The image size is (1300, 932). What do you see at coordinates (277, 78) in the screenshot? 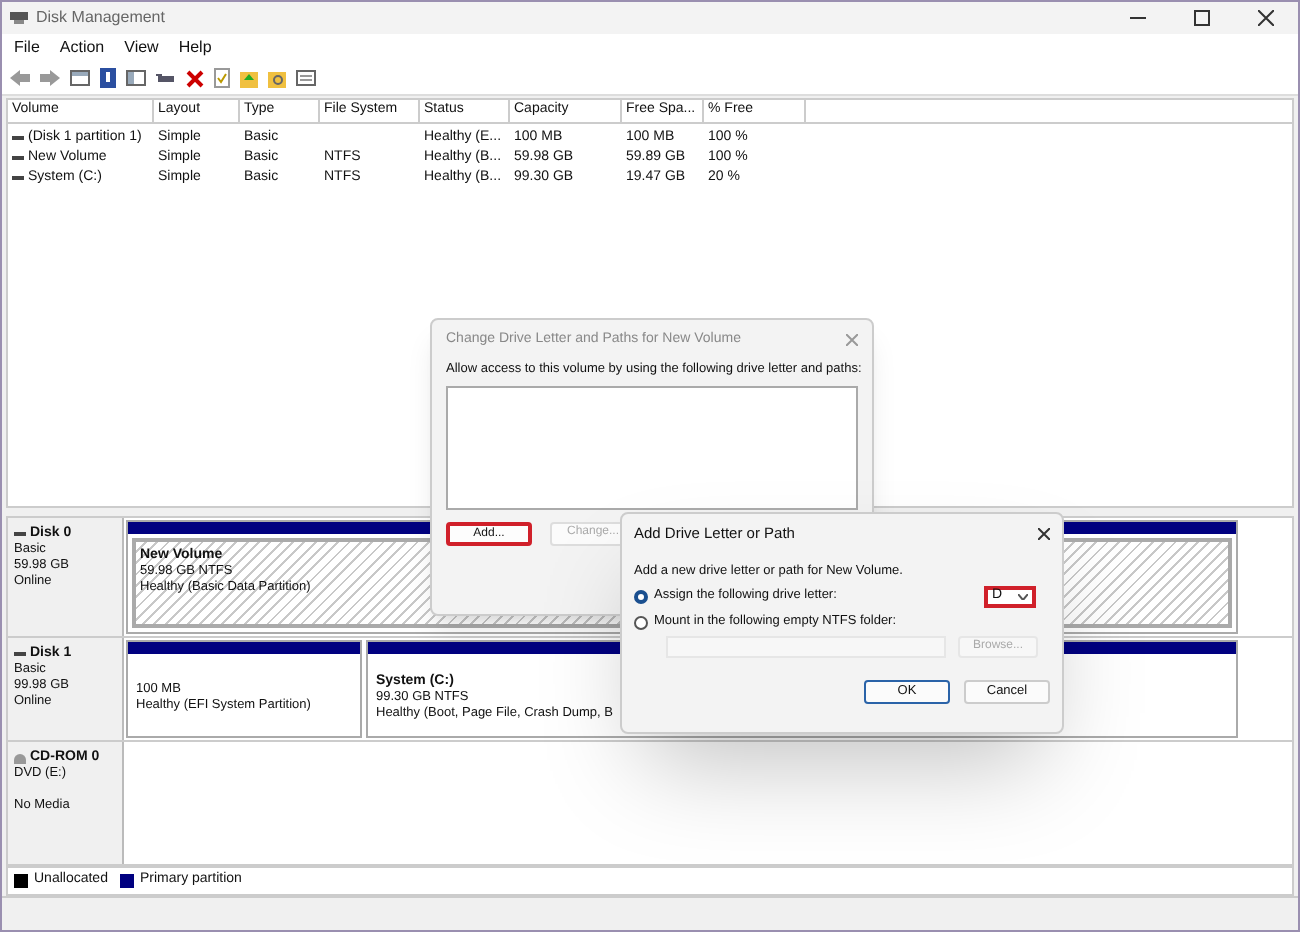
I see `folder-search-icon` at bounding box center [277, 78].